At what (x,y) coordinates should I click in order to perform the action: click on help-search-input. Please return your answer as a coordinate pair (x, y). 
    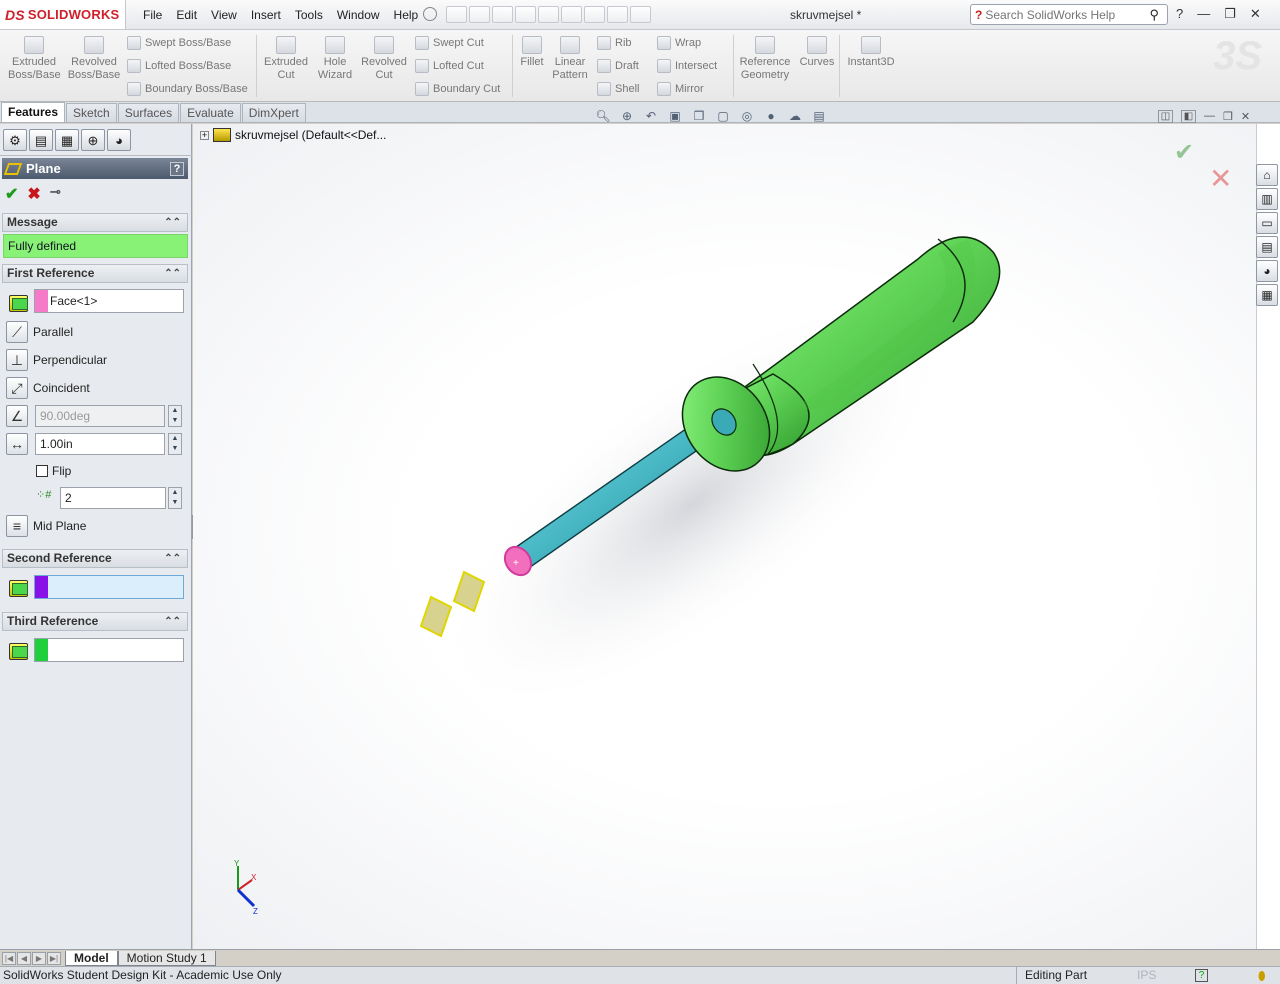
    Looking at the image, I should click on (1060, 14).